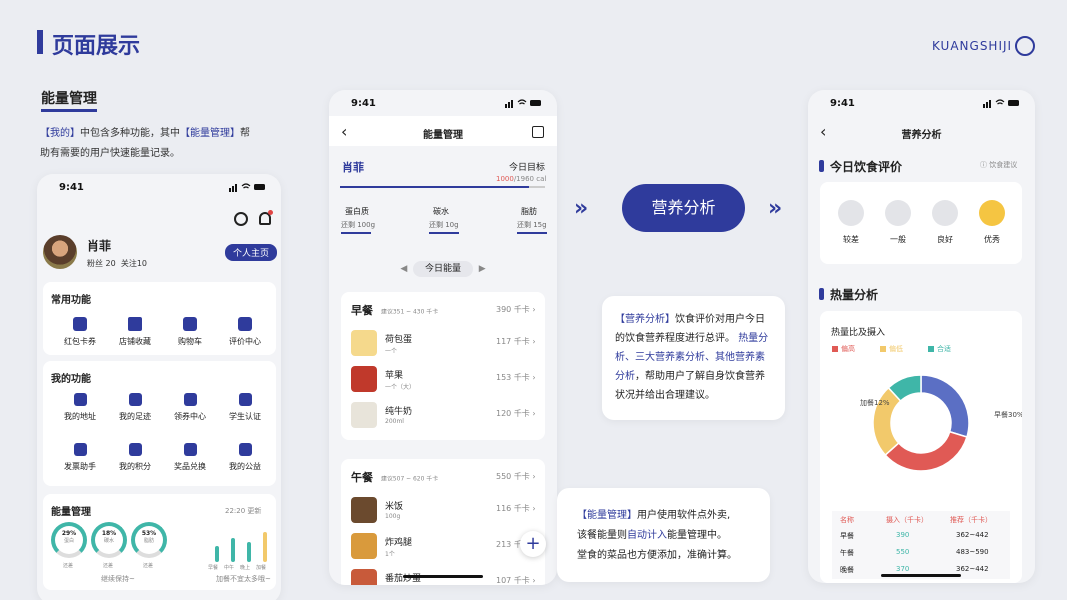 The height and width of the screenshot is (600, 1067). Describe the element at coordinates (921, 575) in the screenshot. I see `home-indicator` at that location.